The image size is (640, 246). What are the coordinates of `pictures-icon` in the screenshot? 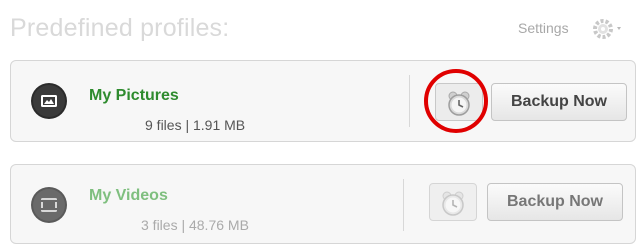 It's located at (49, 101).